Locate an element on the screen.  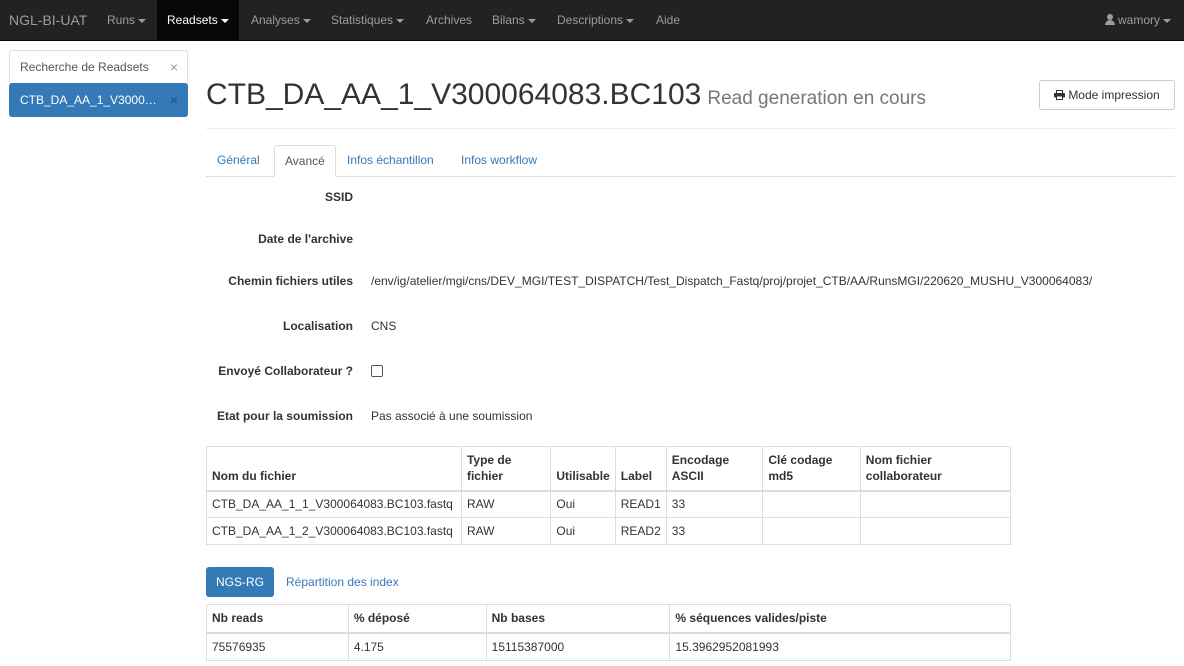
column-header: Nom du fichier is located at coordinates (334, 469).